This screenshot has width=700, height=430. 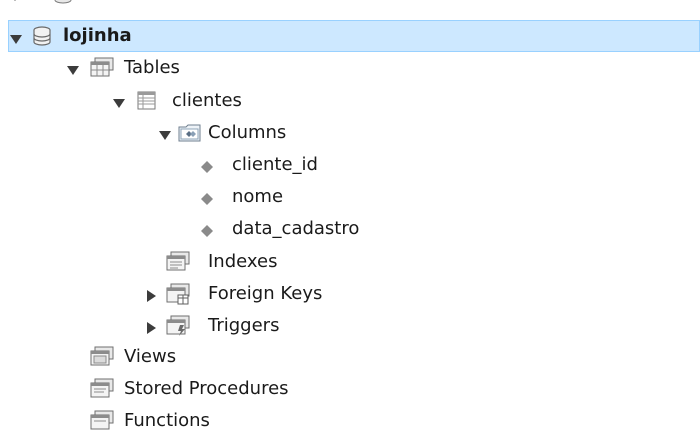 I want to click on column-label: nome, so click(x=258, y=196).